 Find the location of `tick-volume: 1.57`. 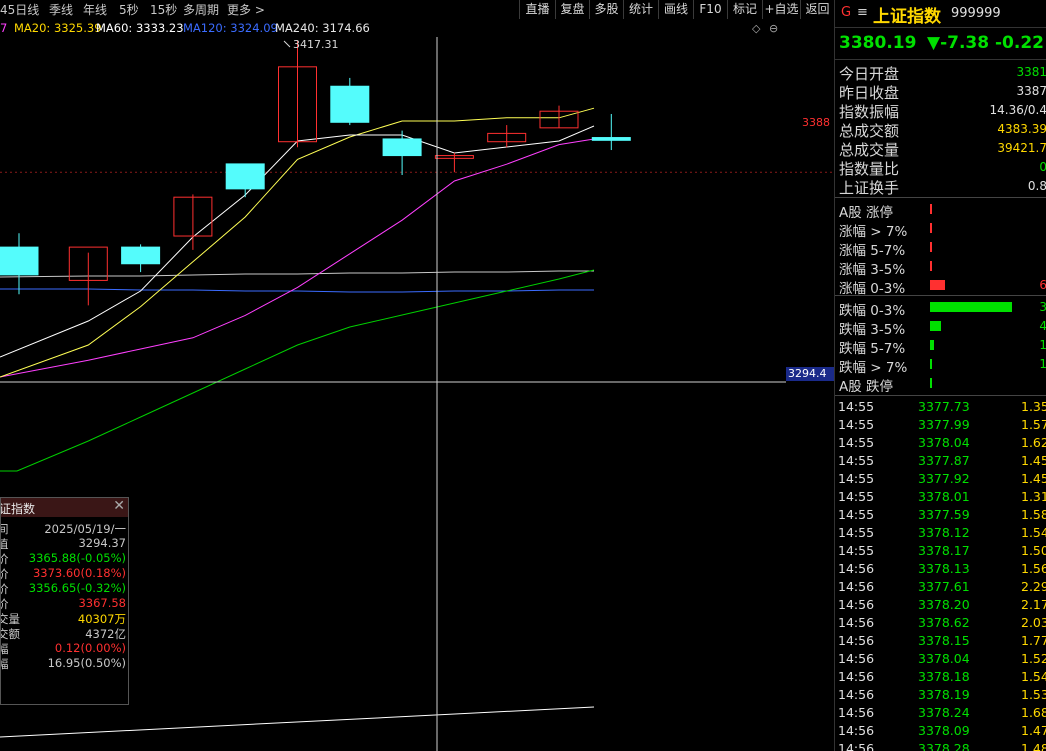

tick-volume: 1.57 is located at coordinates (1033, 424).